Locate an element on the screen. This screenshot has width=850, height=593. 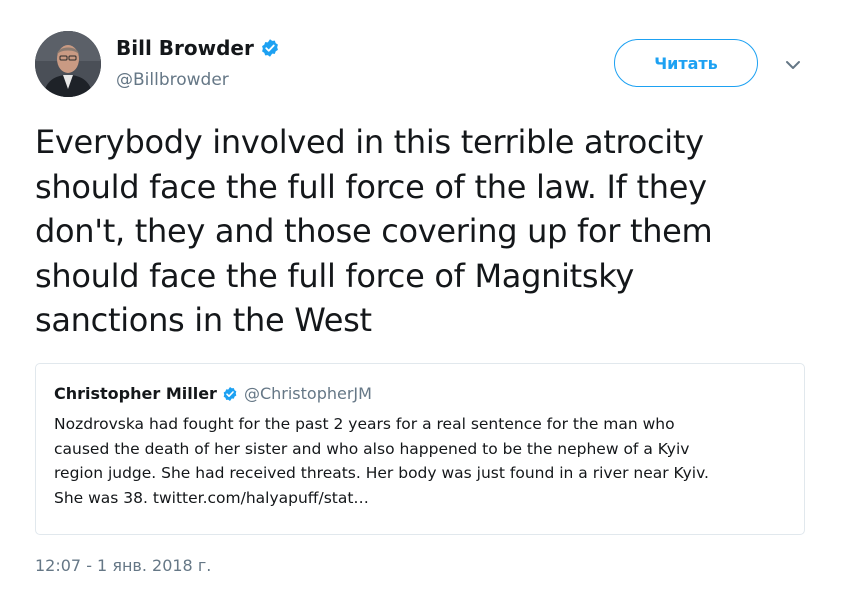
quoted-tweet-header: Christopher Miller @ChristopherJM is located at coordinates (213, 393).